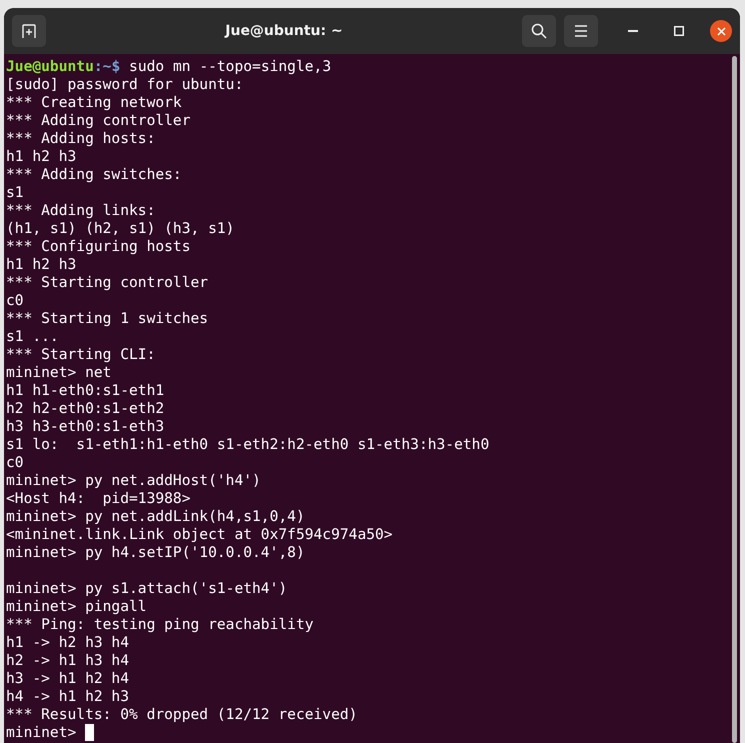 This screenshot has width=745, height=743. I want to click on output-line: s1, so click(15, 192).